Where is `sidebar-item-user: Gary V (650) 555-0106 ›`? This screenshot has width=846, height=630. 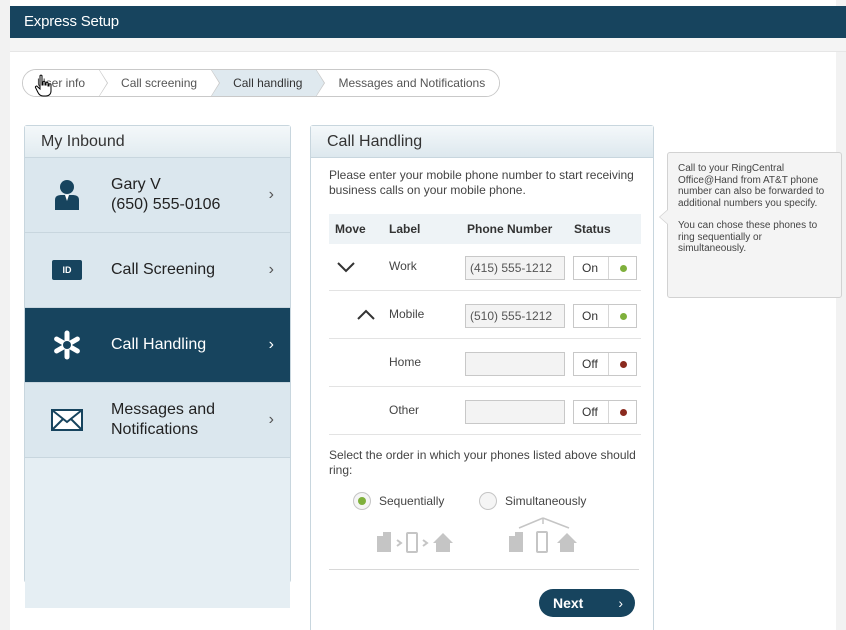
sidebar-item-user: Gary V (650) 555-0106 › is located at coordinates (157, 195).